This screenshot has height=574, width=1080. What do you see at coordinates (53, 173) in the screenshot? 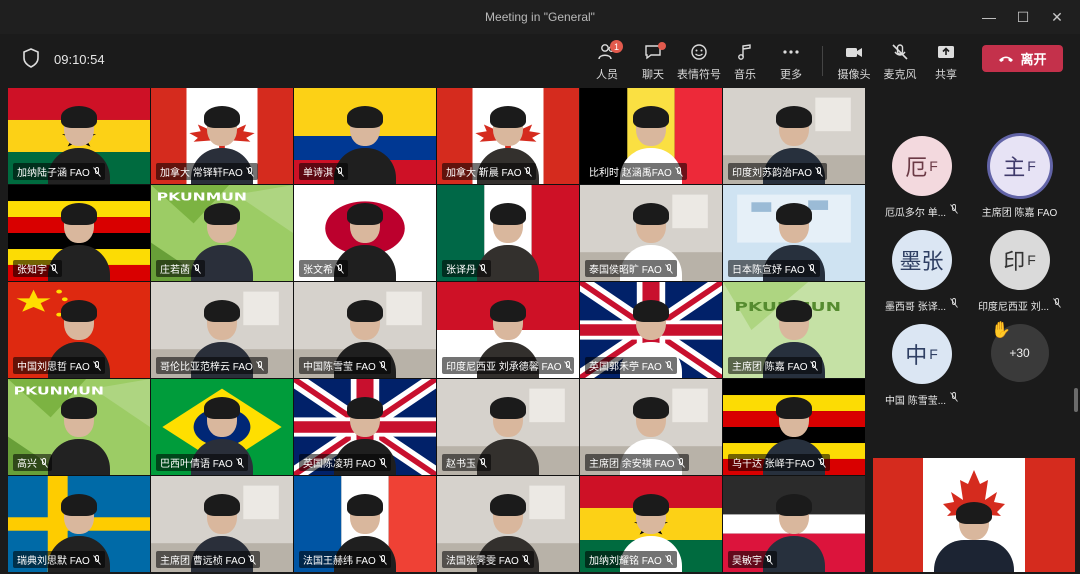
I see `participant-name: 加纳陆子涵 FAO` at bounding box center [53, 173].